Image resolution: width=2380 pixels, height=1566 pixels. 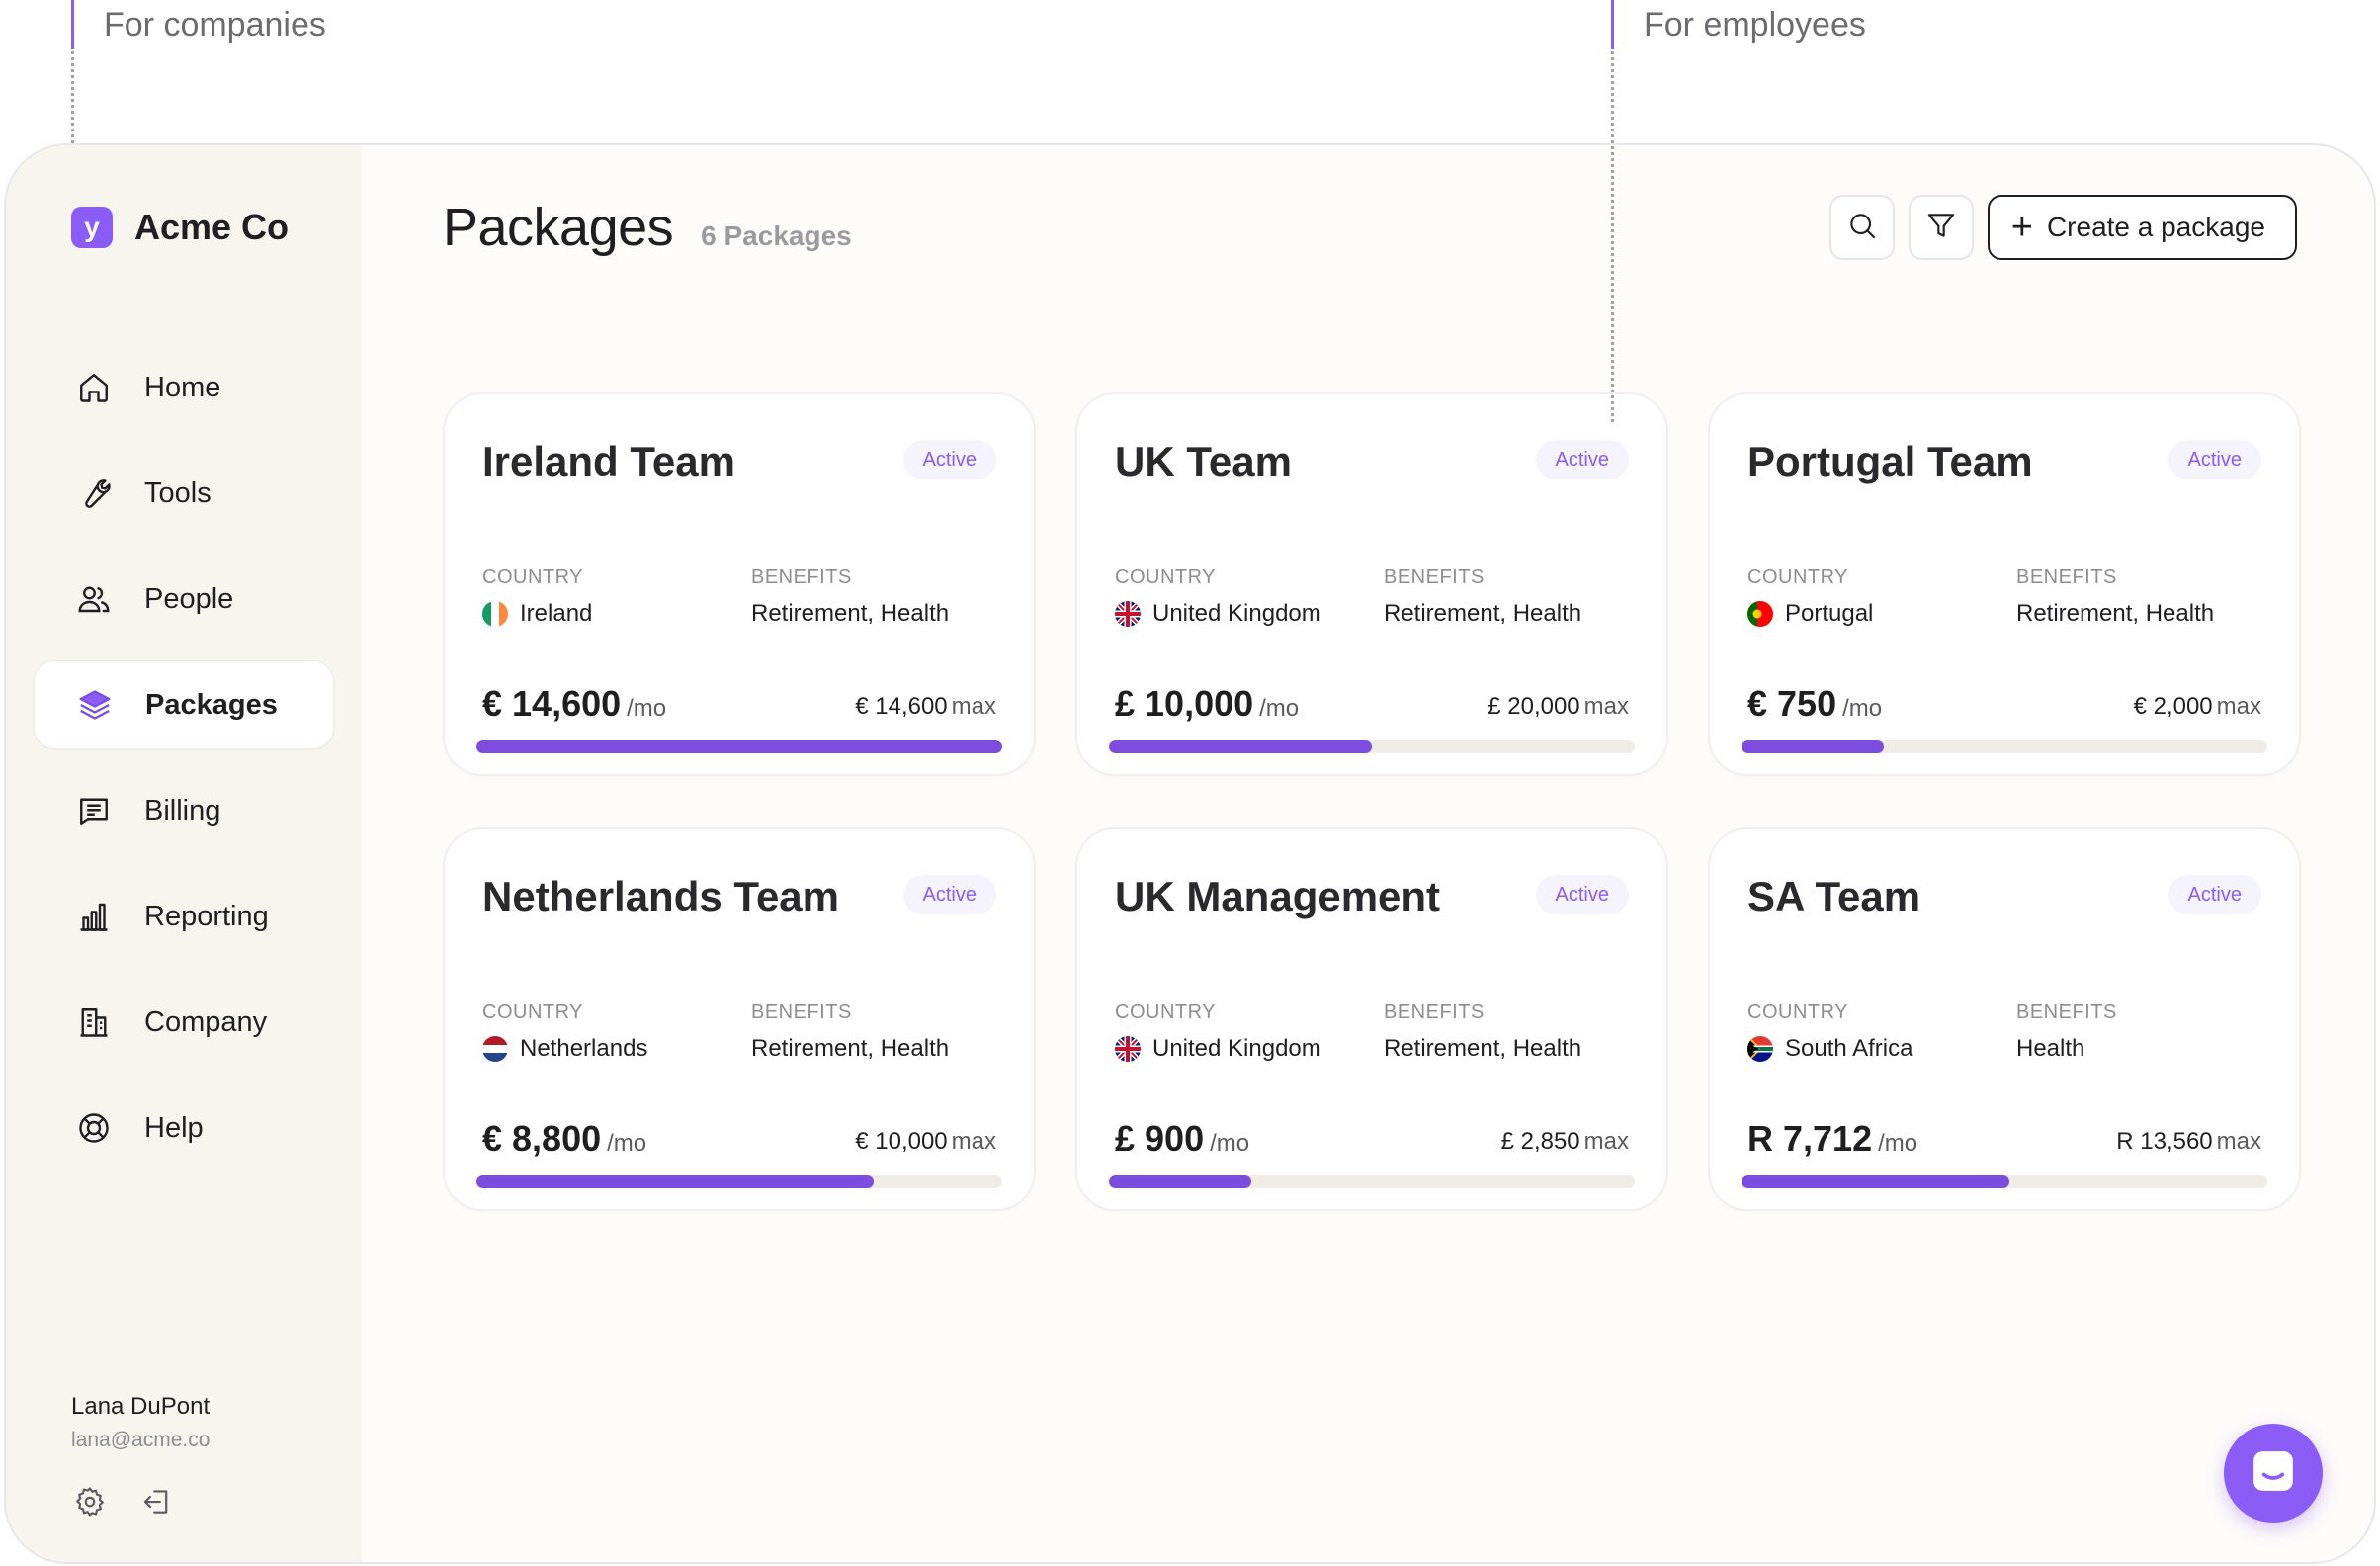 What do you see at coordinates (1612, 237) in the screenshot?
I see `annotation-line-right` at bounding box center [1612, 237].